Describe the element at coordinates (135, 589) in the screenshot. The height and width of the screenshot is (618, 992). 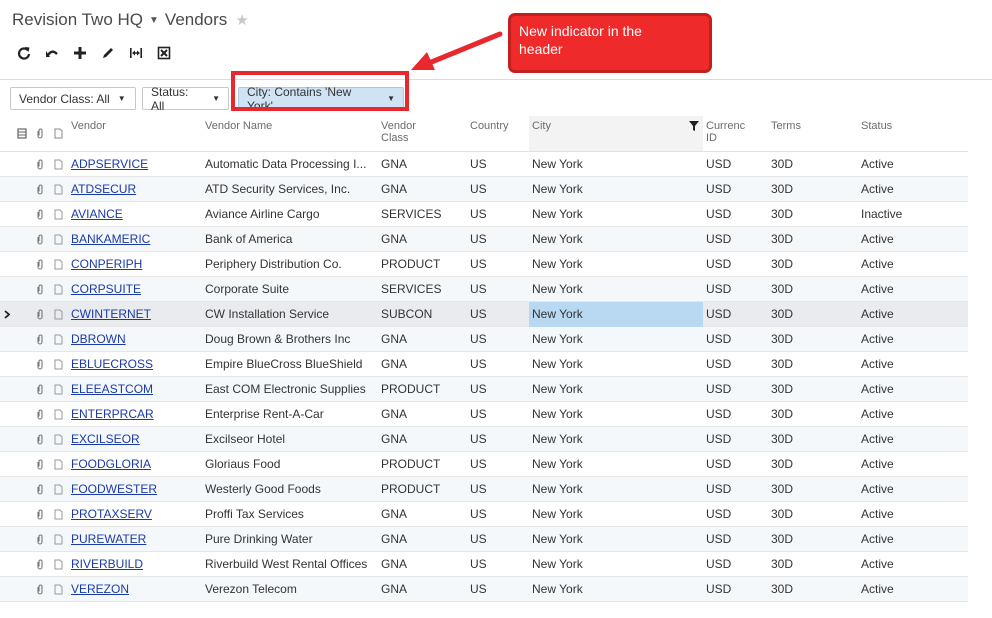
I see `vendor-id-link: VEREZON` at that location.